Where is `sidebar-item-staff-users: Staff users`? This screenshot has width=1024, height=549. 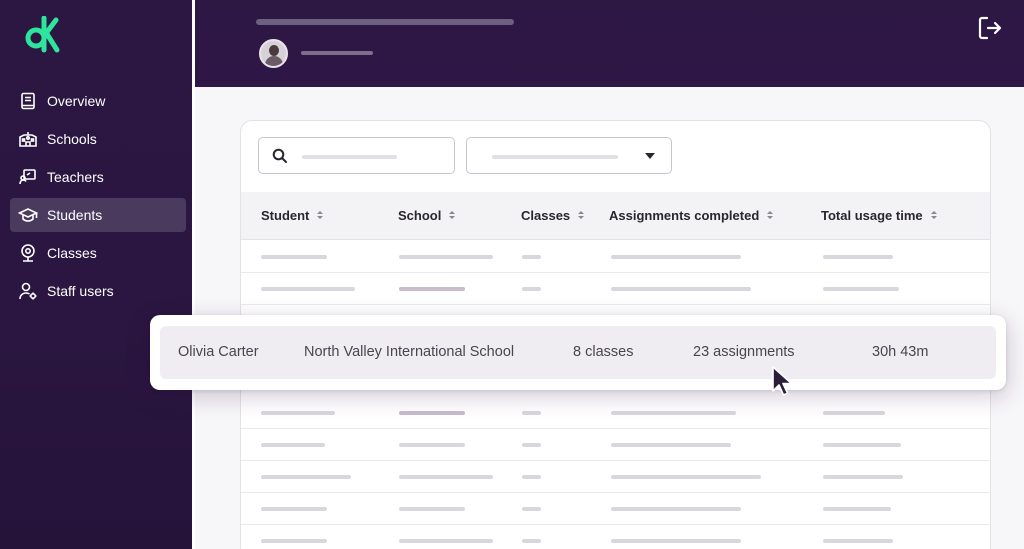 sidebar-item-staff-users: Staff users is located at coordinates (98, 291).